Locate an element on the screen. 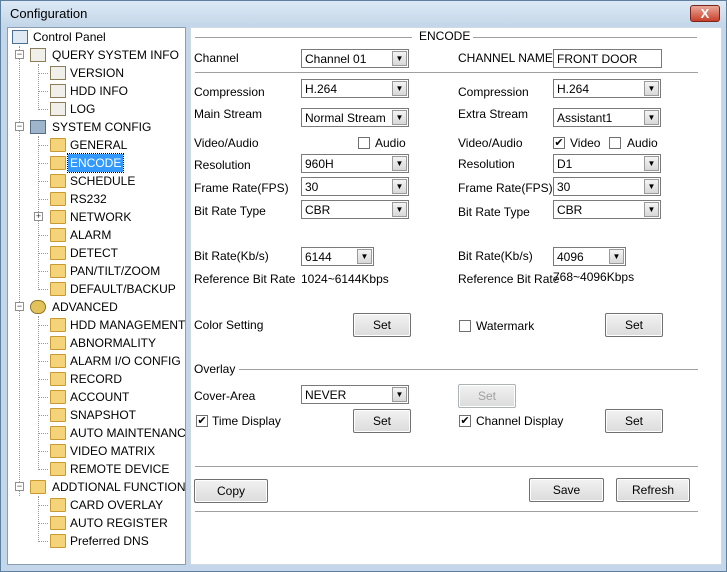 The image size is (727, 572). main-fps-select: 30 ▼ is located at coordinates (355, 186).